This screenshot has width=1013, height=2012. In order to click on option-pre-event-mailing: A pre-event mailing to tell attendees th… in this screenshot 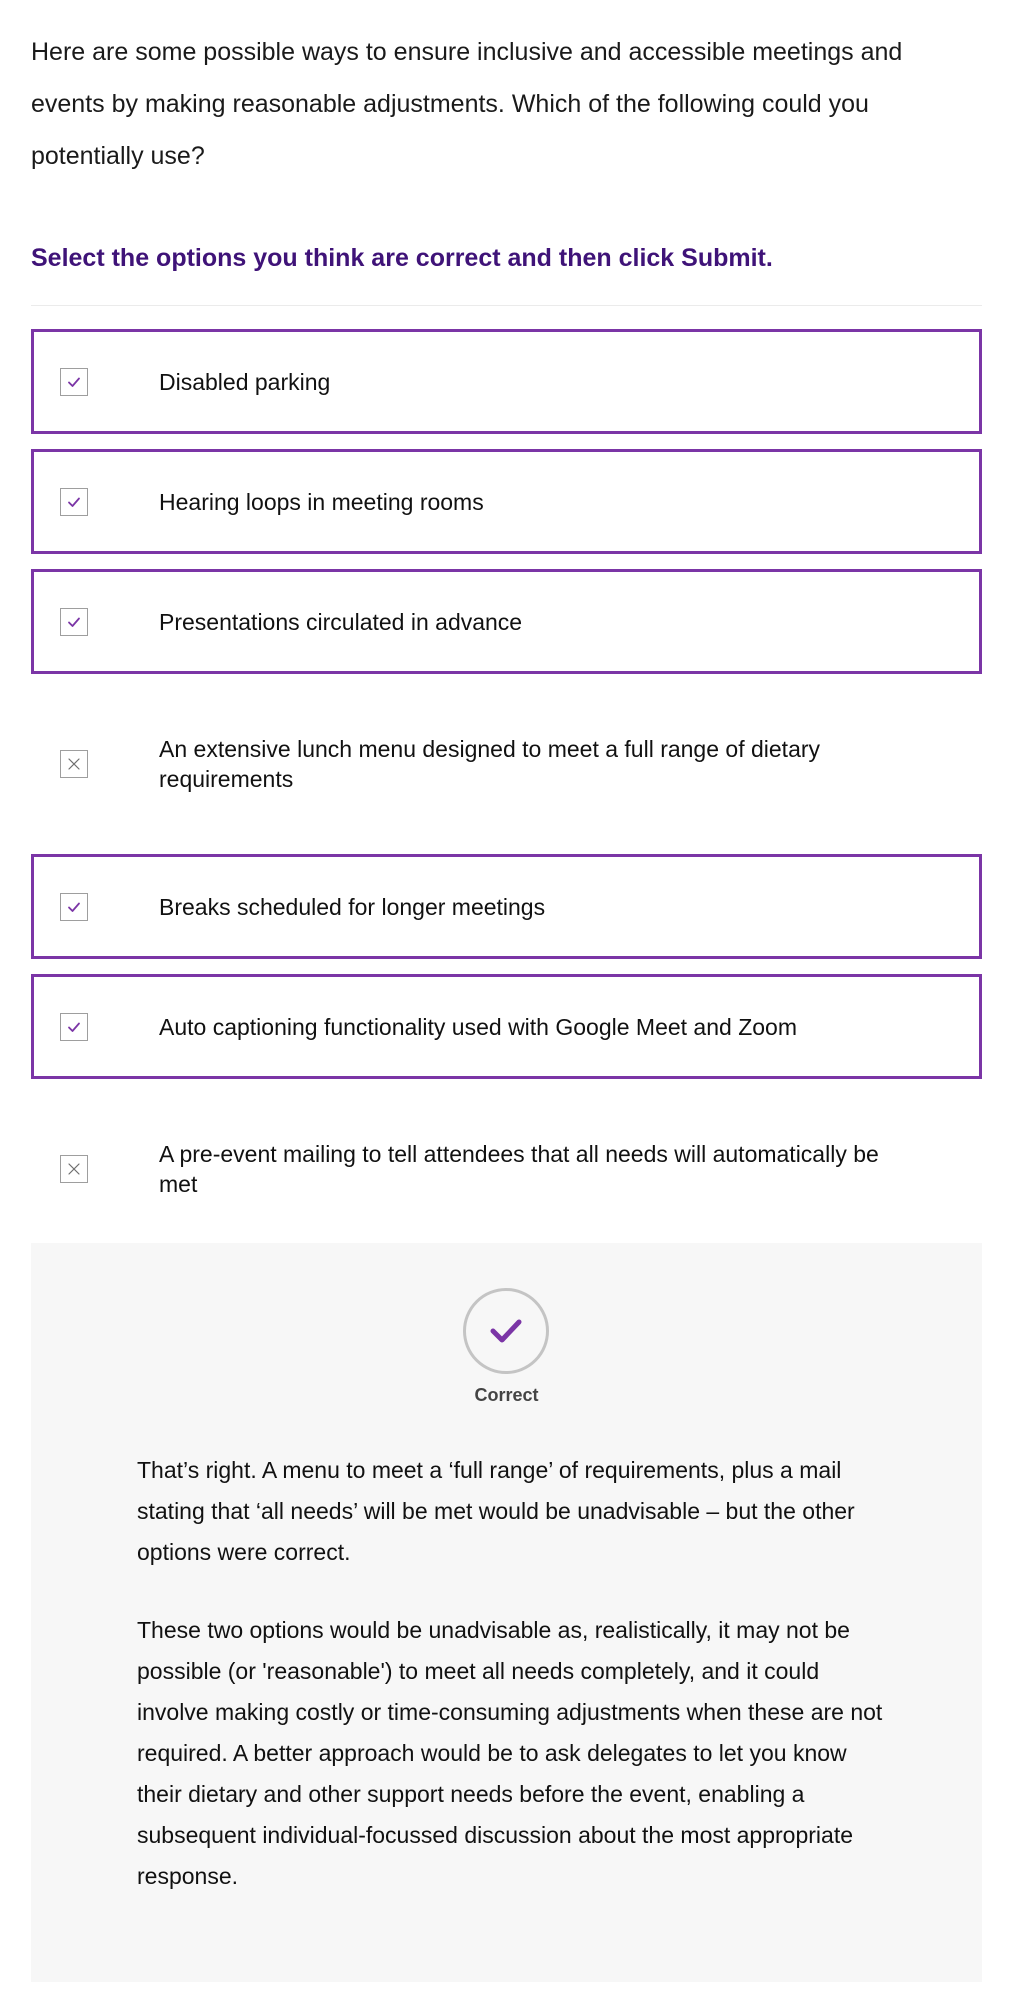, I will do `click(506, 1169)`.